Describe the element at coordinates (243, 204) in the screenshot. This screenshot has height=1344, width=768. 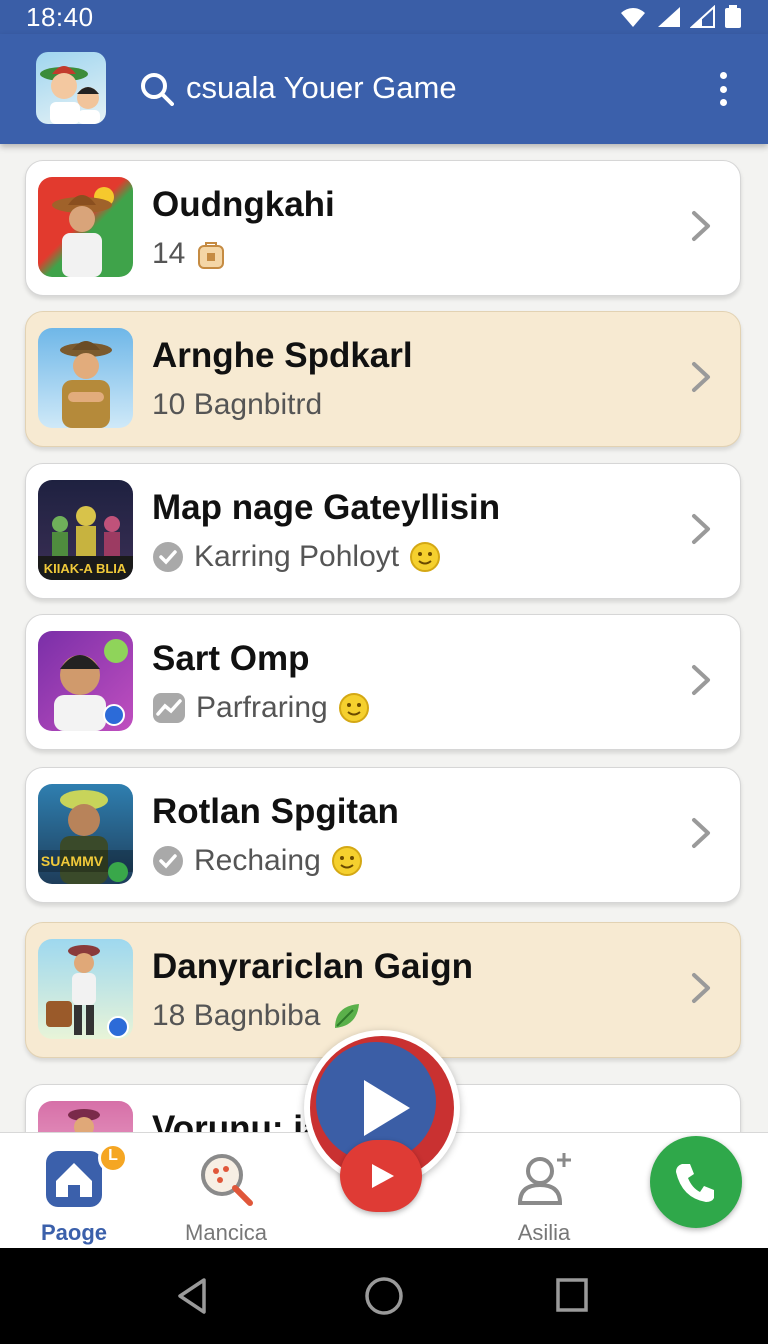
I see `game-title: Oudngkahi` at that location.